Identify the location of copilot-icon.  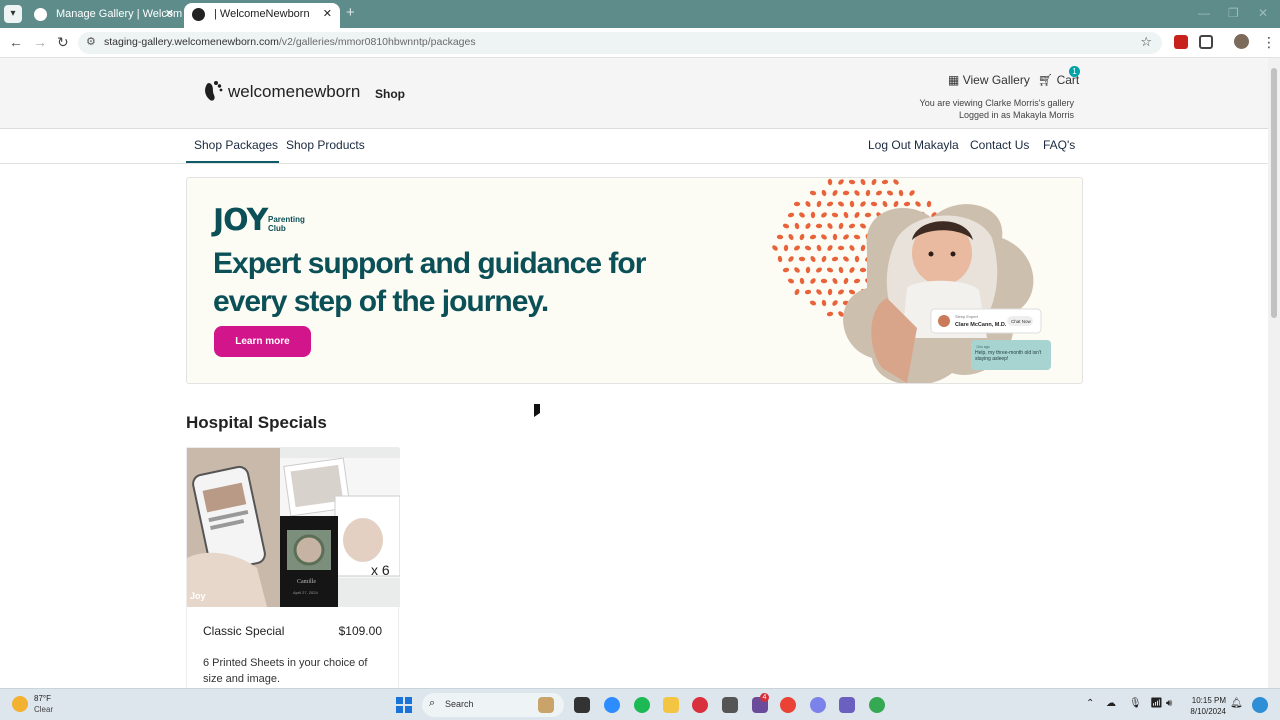
(1260, 705).